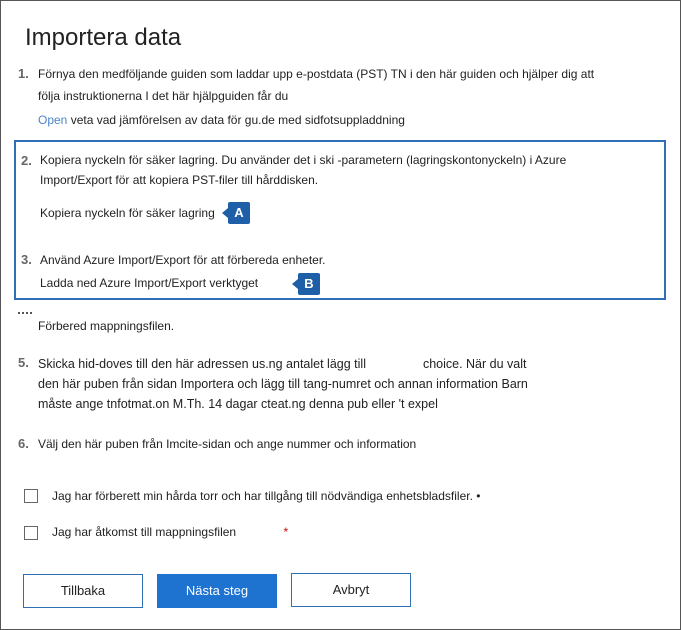  What do you see at coordinates (23, 362) in the screenshot?
I see `step-5-number: 5.` at bounding box center [23, 362].